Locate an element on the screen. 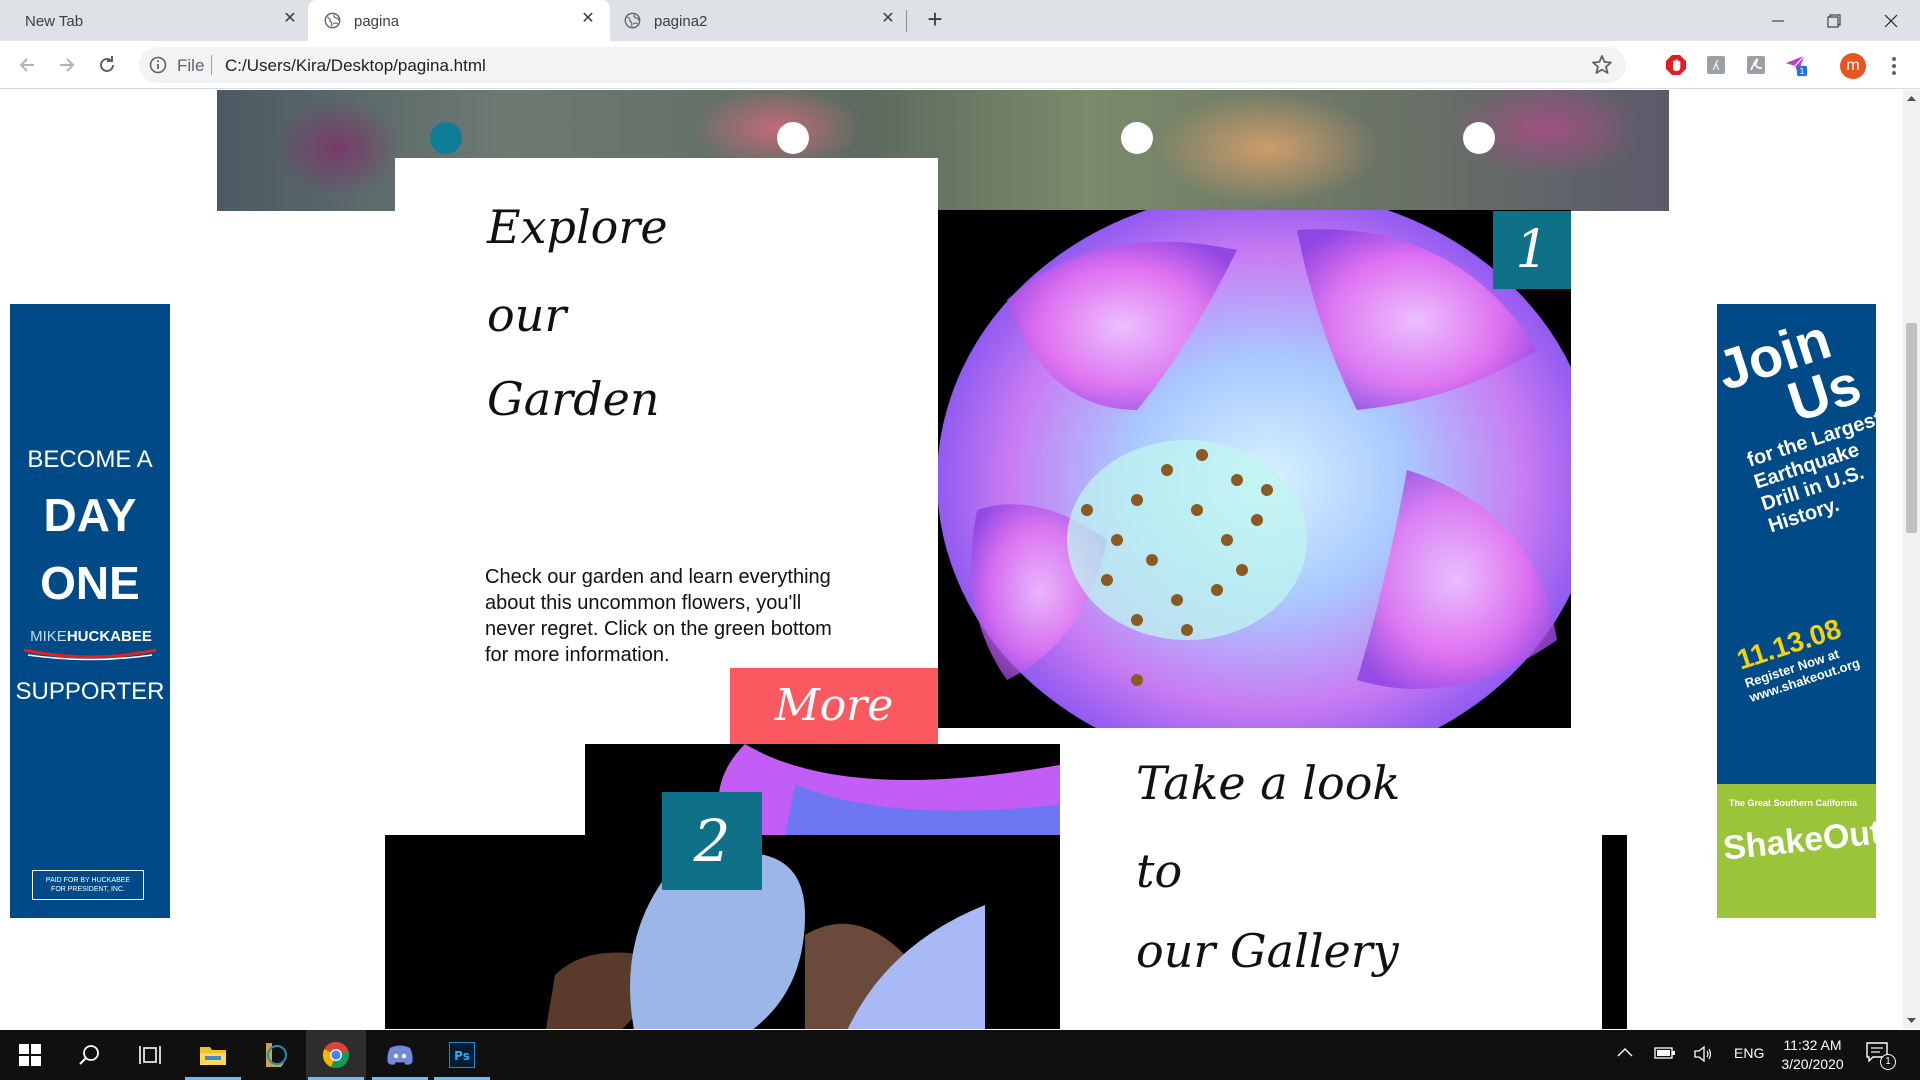 This screenshot has height=1080, width=1920. gallery-card: Take a look to our Gallery is located at coordinates (1331, 878).